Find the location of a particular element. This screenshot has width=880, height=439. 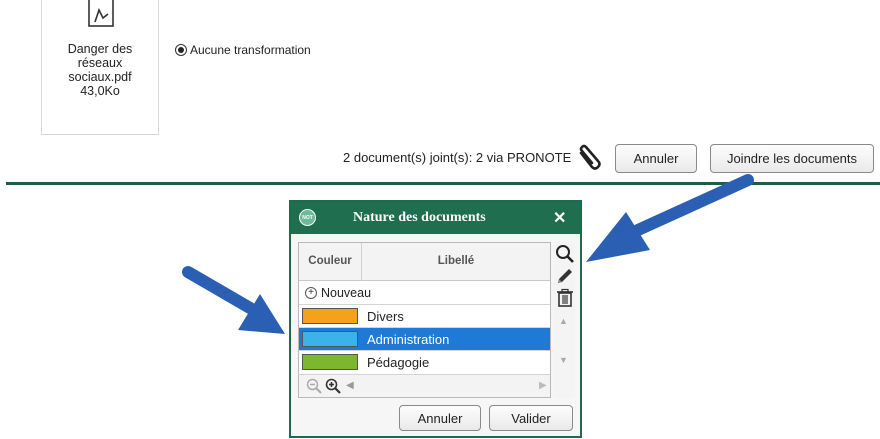

dialog-cancel-button: Annuler is located at coordinates (440, 418).